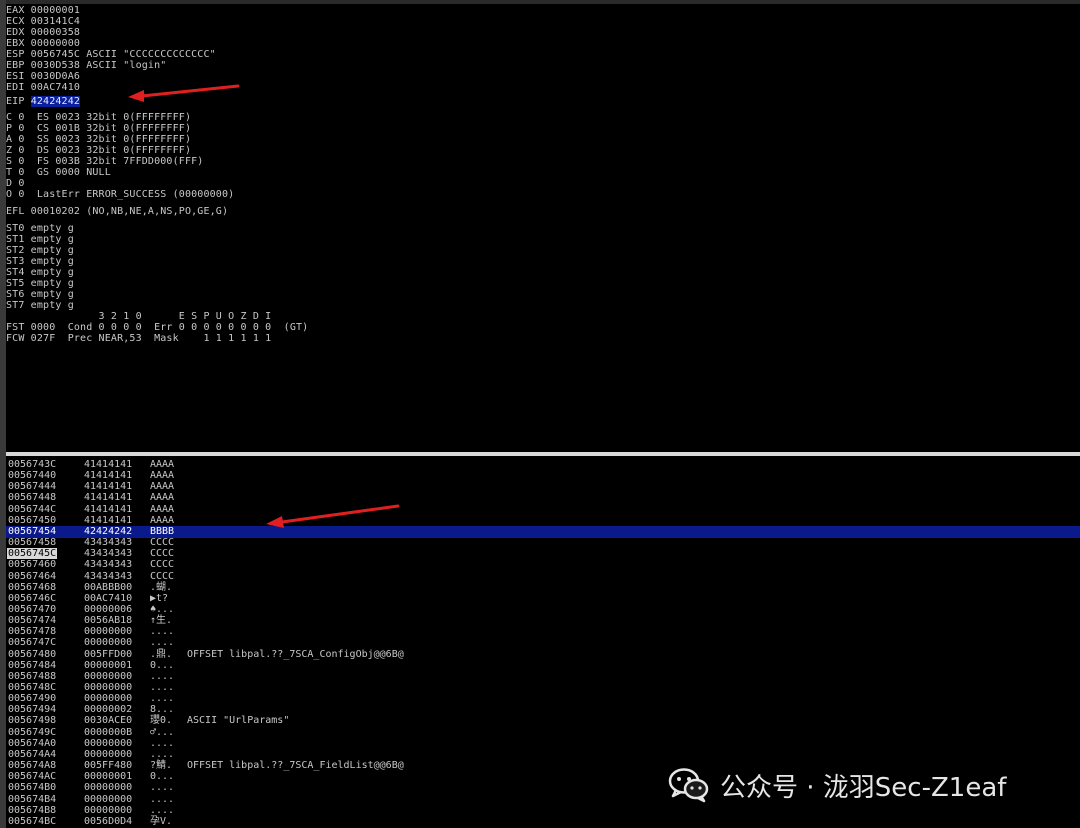  Describe the element at coordinates (55, 101) in the screenshot. I see `eip-value: 42424242` at that location.